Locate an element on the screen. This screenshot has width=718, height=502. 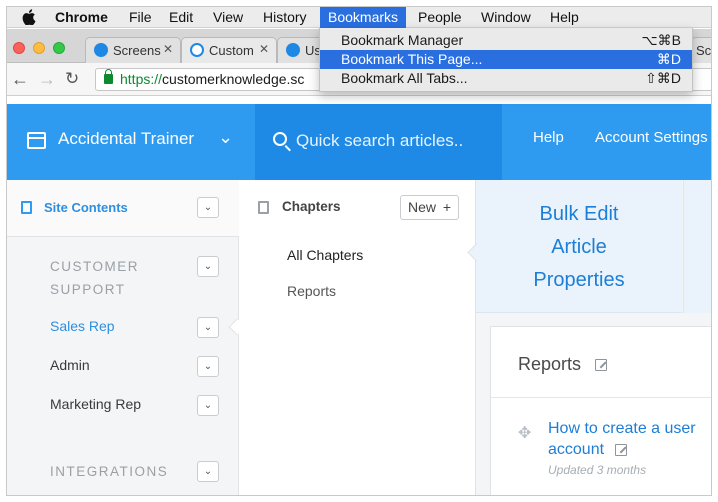
menu-item-bookmark-all-tabs: Bookmark All Tabs... ⇧⌘D is located at coordinates (506, 78).